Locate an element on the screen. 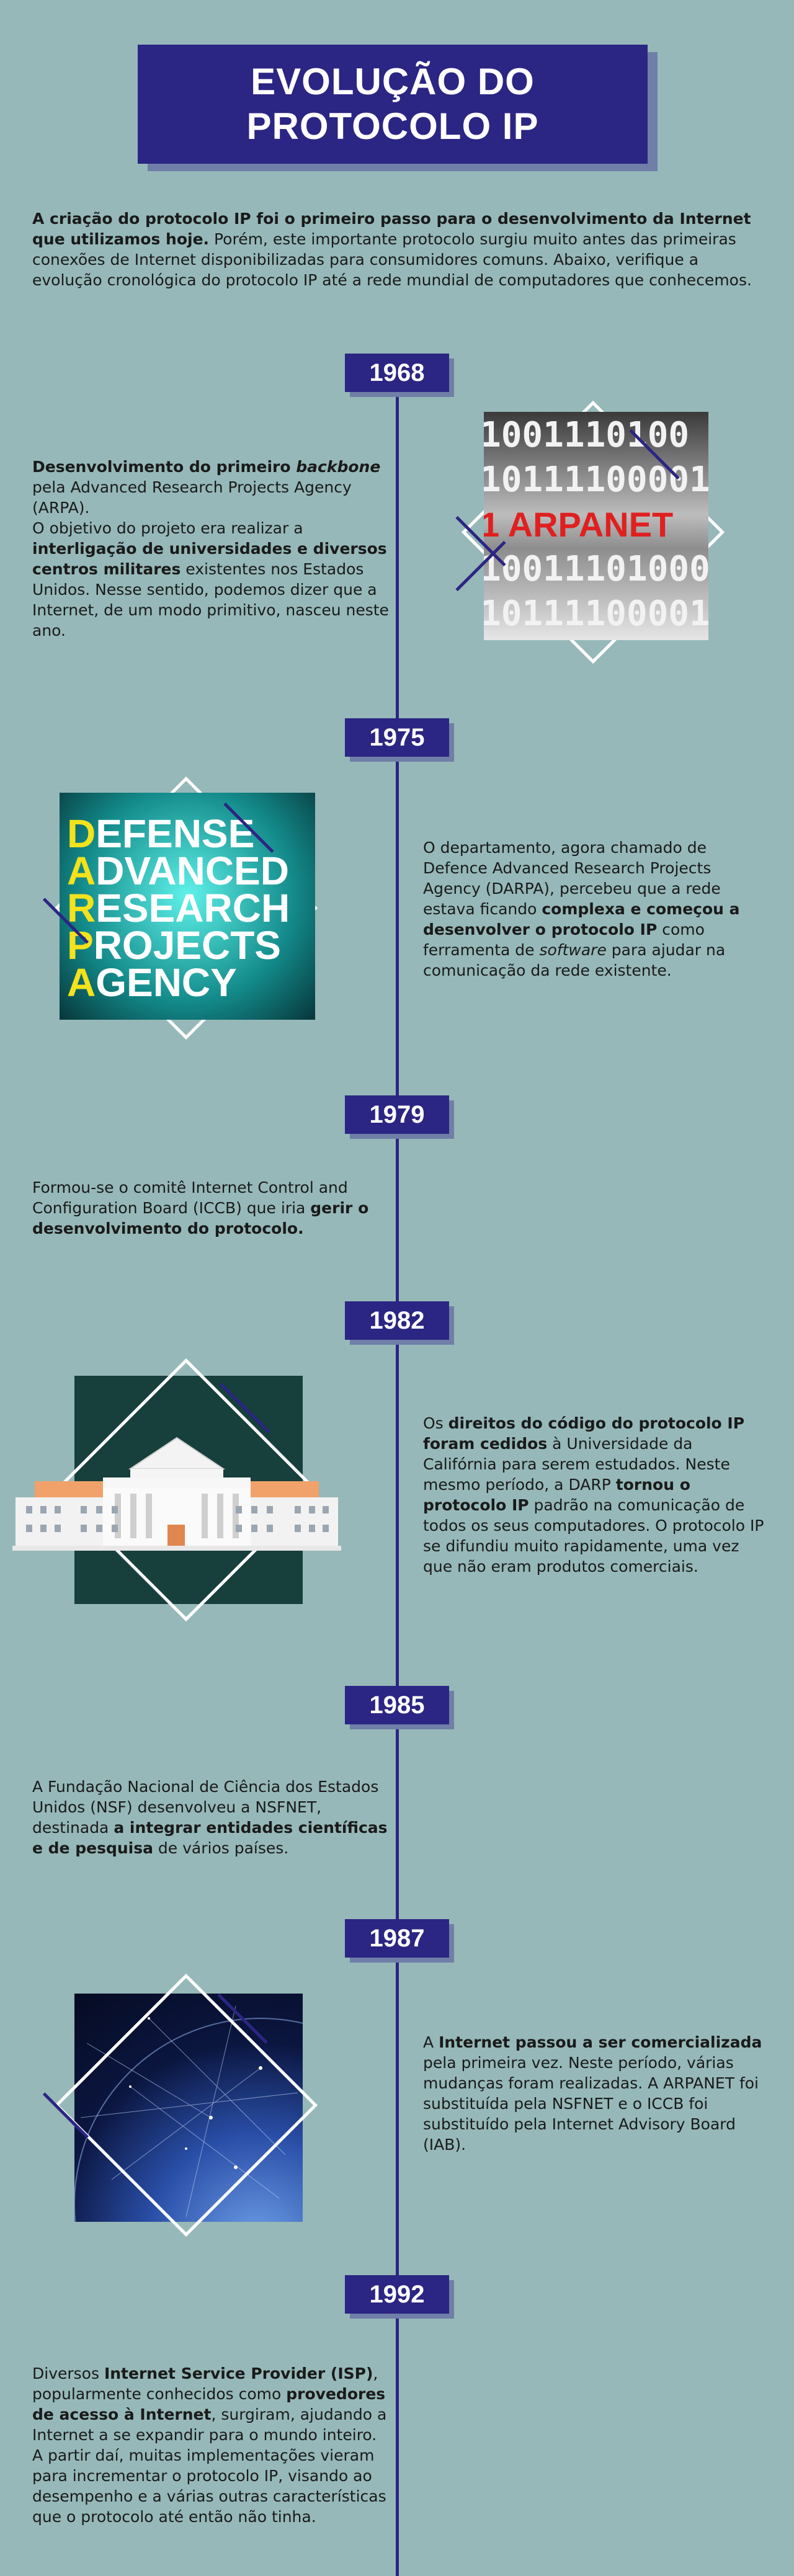 This screenshot has height=2576, width=794. year-badge-1968: 1968 is located at coordinates (397, 373).